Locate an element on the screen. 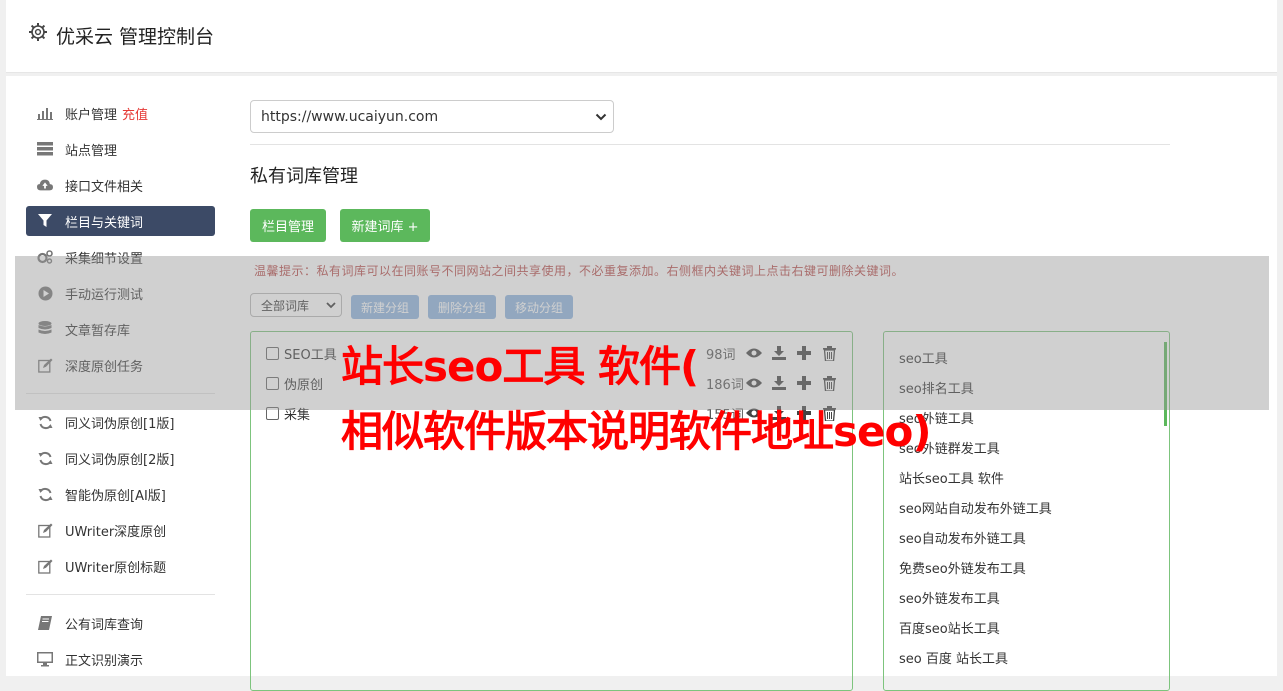 Image resolution: width=1283 pixels, height=691 pixels. header-bar: 优采云 管理控制台 is located at coordinates (641, 36).